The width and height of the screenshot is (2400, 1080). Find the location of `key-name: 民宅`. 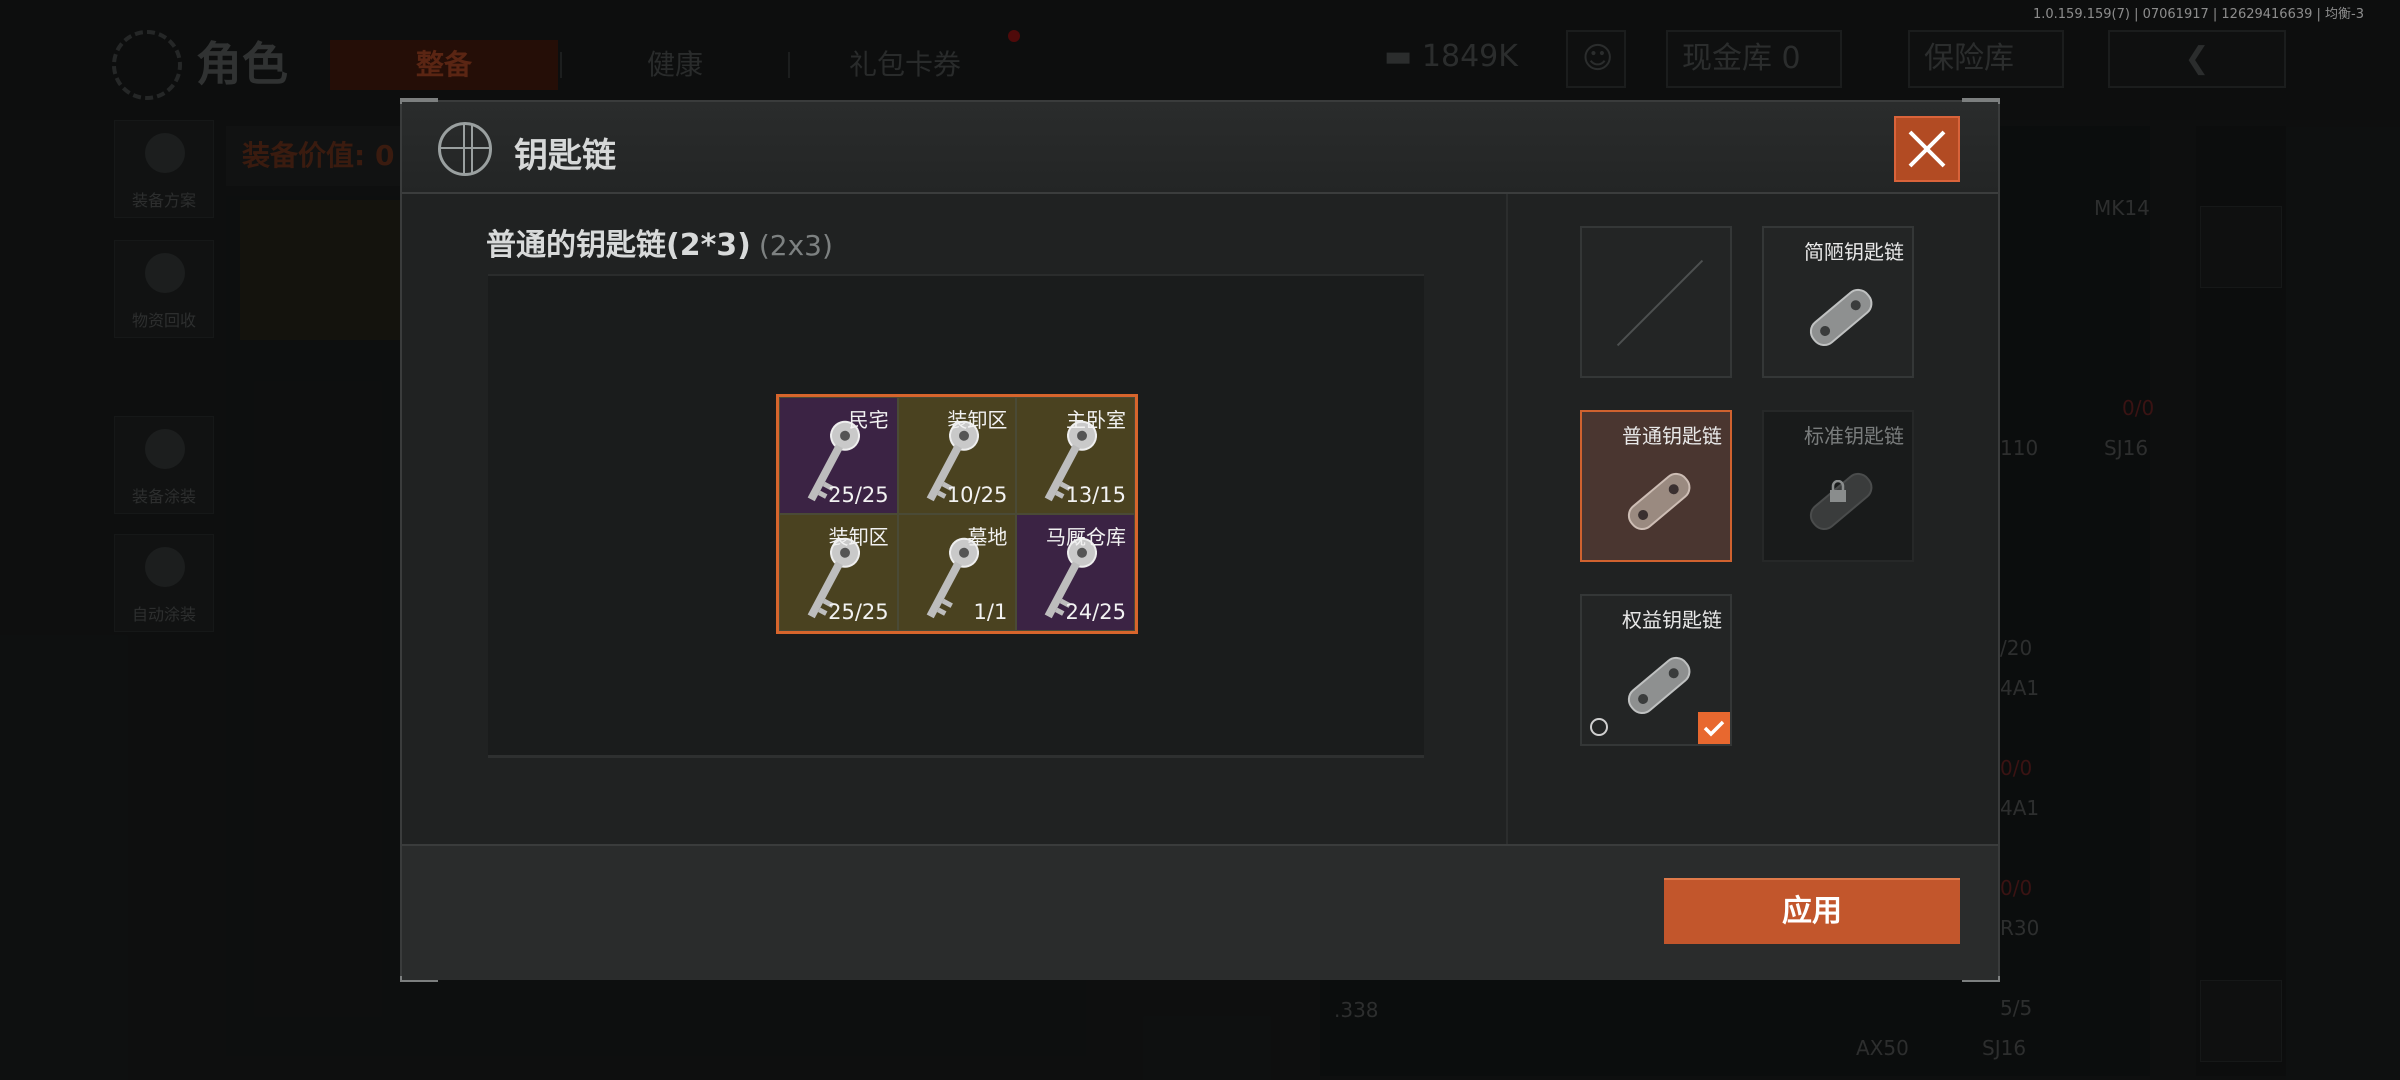

key-name: 民宅 is located at coordinates (868, 420).